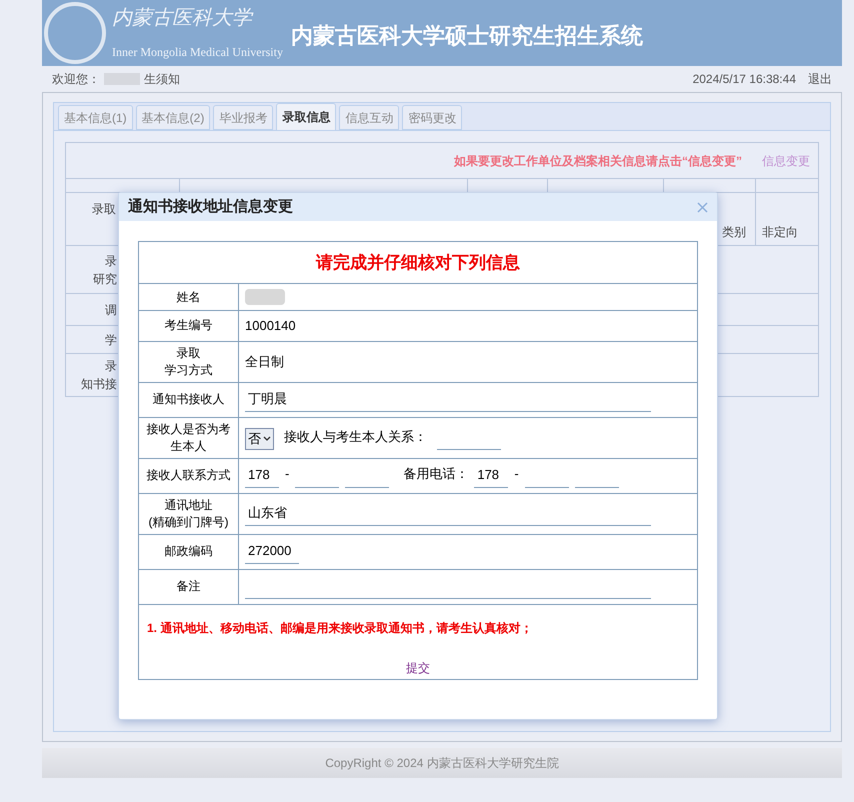  I want to click on close-button, so click(702, 207).